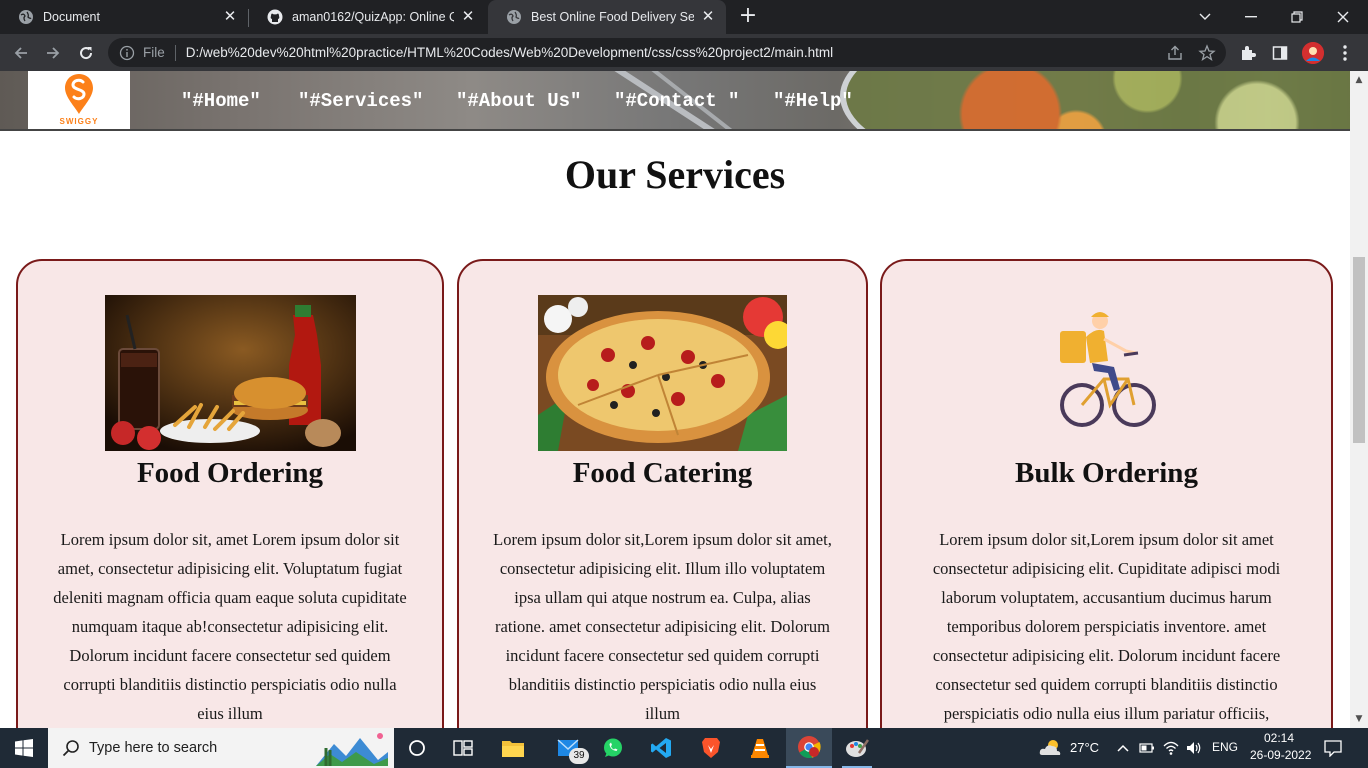 This screenshot has height=768, width=1368. What do you see at coordinates (813, 101) in the screenshot?
I see `nav-link-help: "#Help"` at bounding box center [813, 101].